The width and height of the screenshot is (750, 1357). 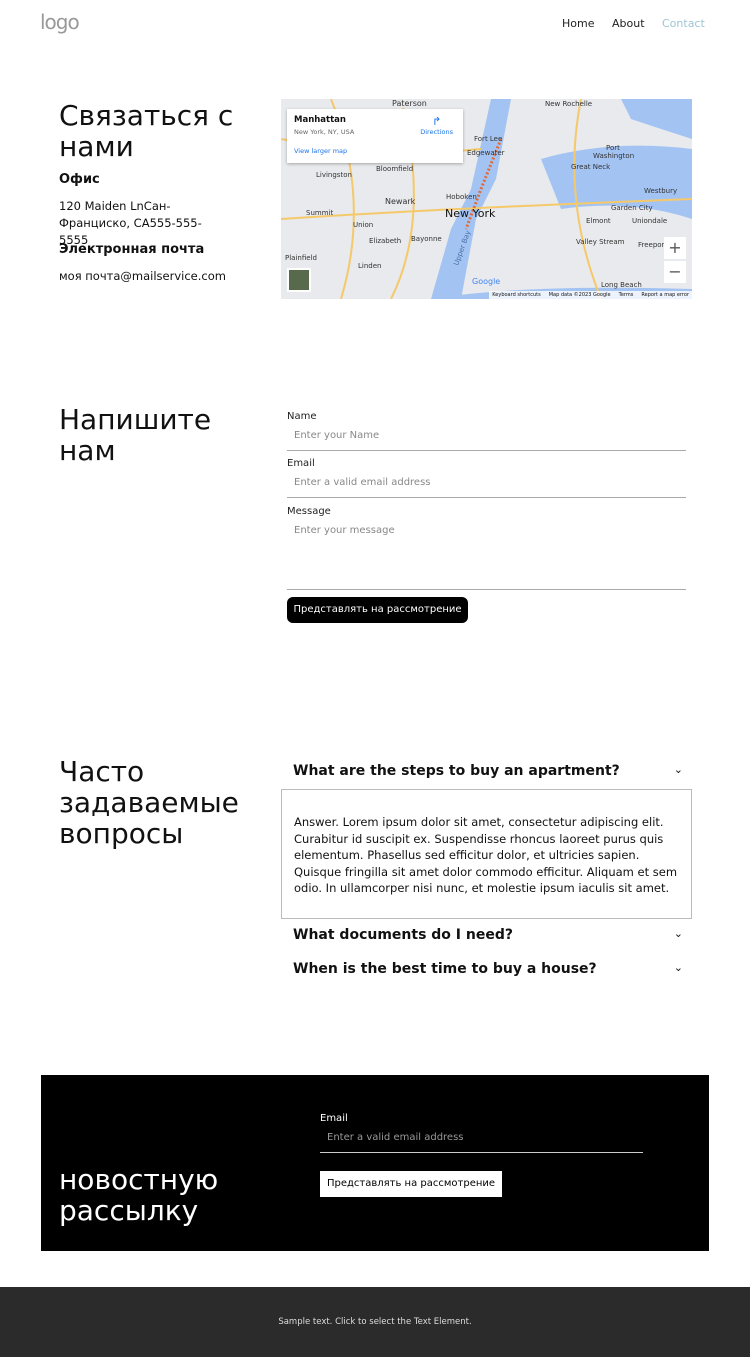 I want to click on newsletter-submit-button: Представлять на рассмотрение, so click(x=411, y=1184).